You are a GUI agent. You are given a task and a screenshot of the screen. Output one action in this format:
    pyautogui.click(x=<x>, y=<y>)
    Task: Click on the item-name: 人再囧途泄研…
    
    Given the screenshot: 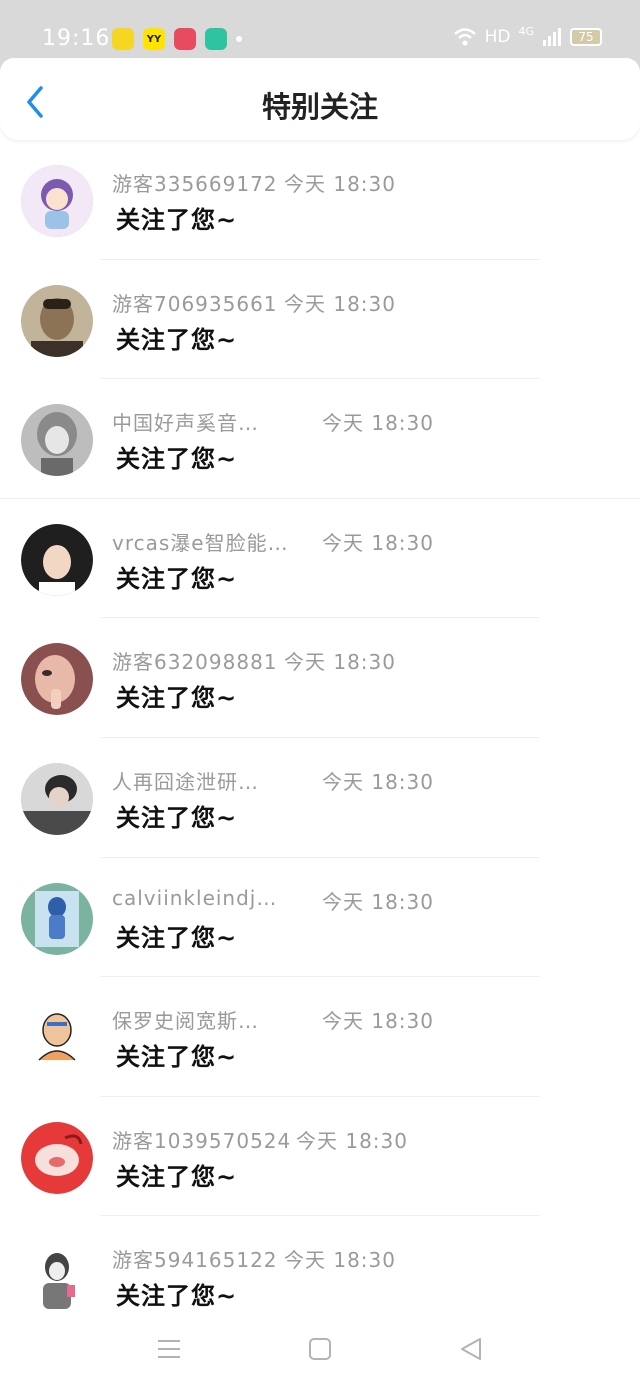 What is the action you would take?
    pyautogui.click(x=185, y=781)
    